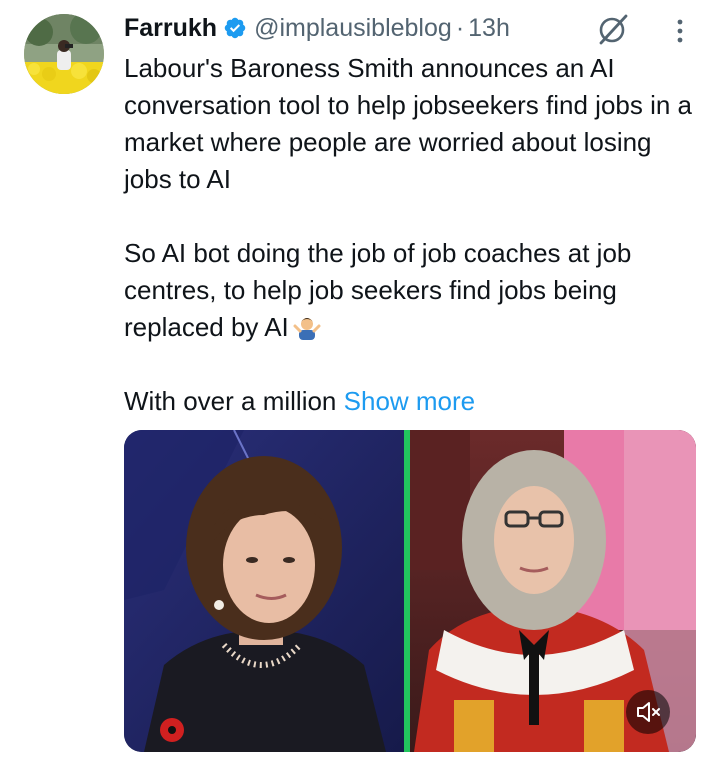 This screenshot has width=720, height=766. What do you see at coordinates (230, 401) in the screenshot?
I see `tweet-paragraph-3-text: With over a million` at bounding box center [230, 401].